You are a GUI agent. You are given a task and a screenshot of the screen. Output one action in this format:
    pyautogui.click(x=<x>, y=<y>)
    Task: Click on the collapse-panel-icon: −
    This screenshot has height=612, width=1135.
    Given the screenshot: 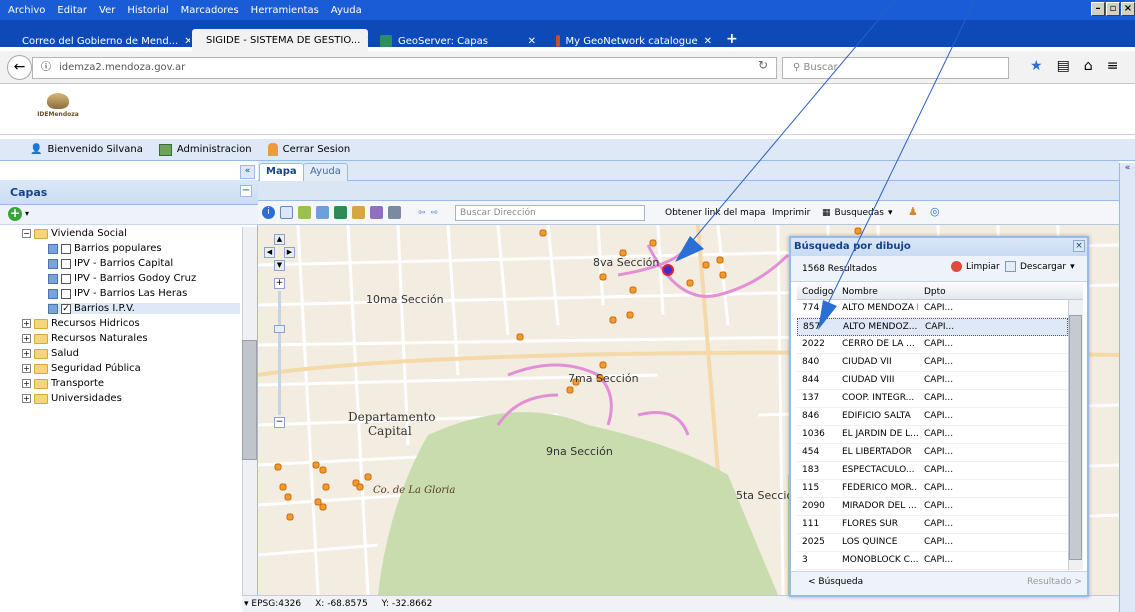 What is the action you would take?
    pyautogui.click(x=246, y=191)
    